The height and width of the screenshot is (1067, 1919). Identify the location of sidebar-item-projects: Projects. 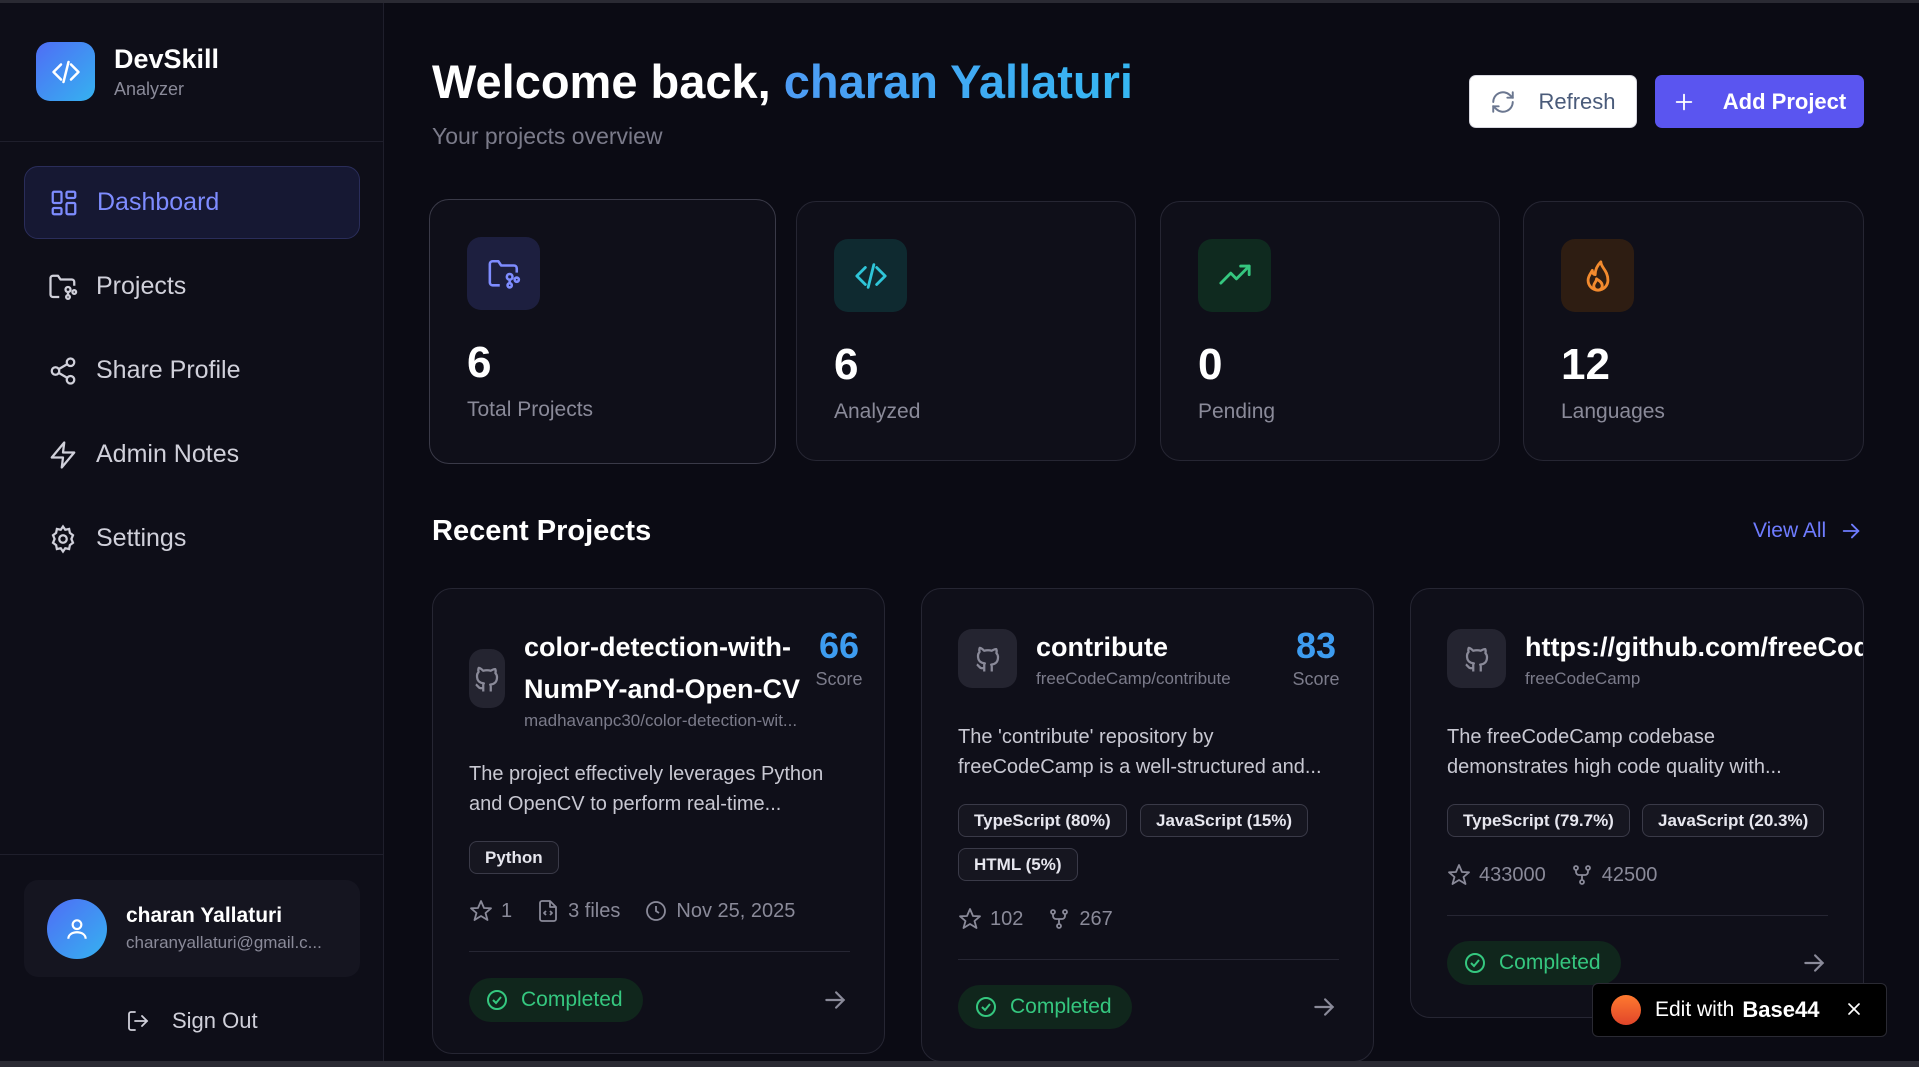
(192, 286).